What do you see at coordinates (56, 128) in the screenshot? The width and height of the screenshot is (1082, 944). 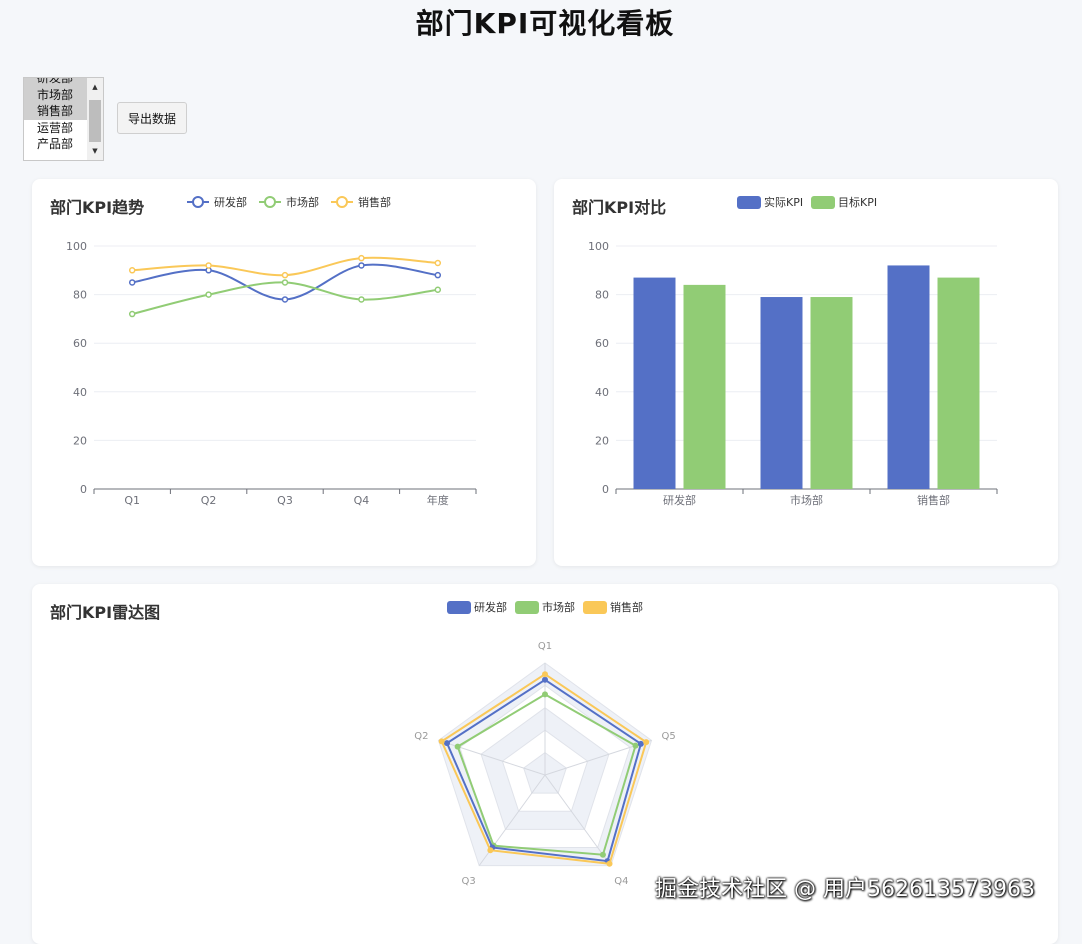 I see `department-option: 运营部` at bounding box center [56, 128].